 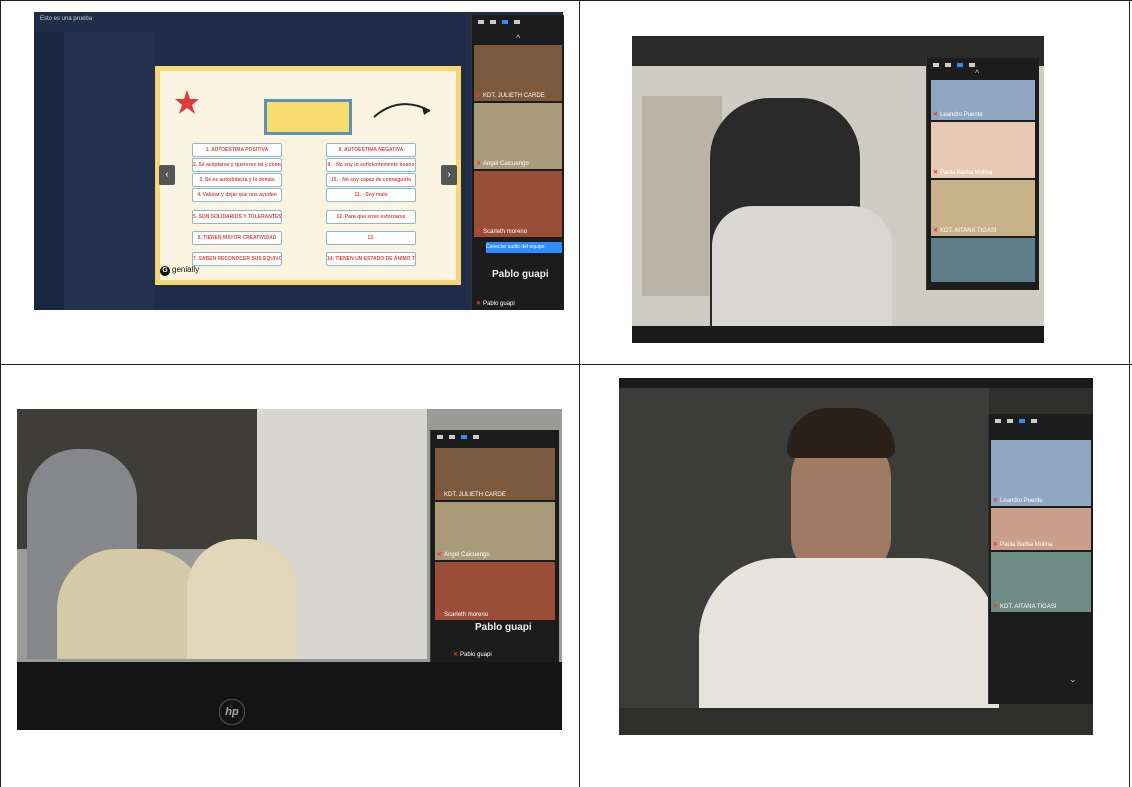 I want to click on slide-item: 14. TIENEN UN ESTADO DE ÁNIMO TRISTE, so click(x=371, y=259).